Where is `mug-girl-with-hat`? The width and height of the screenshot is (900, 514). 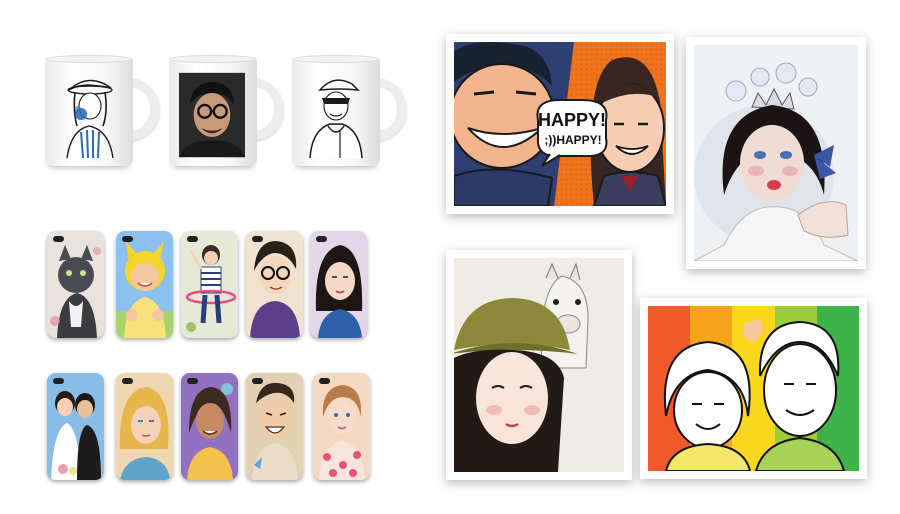
mug-girl-with-hat is located at coordinates (102, 114).